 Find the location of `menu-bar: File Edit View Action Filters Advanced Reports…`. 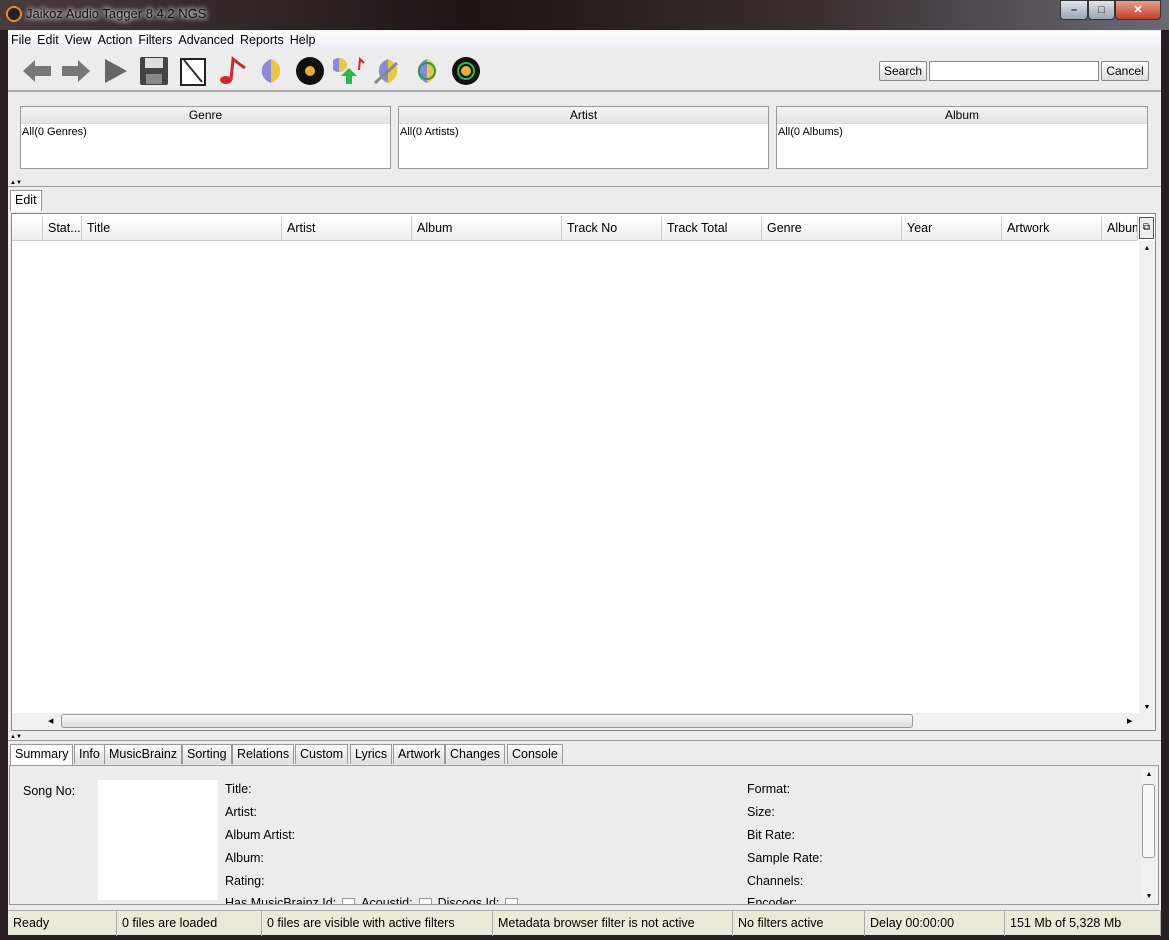

menu-bar: File Edit View Action Filters Advanced Reports… is located at coordinates (584, 40).